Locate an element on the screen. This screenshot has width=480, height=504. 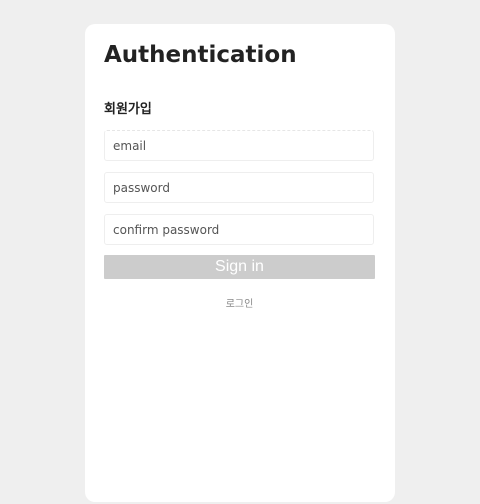
password-input is located at coordinates (239, 187).